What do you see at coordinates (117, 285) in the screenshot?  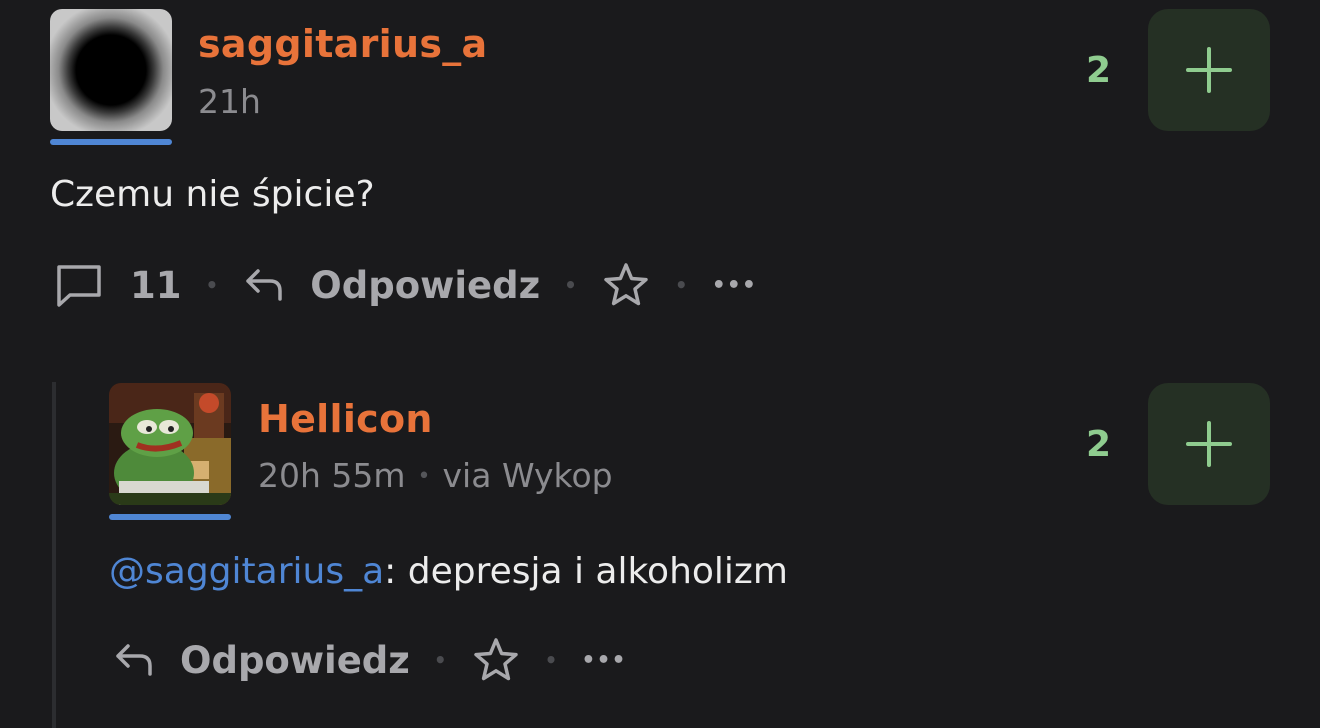 I see `comments-button: 11` at bounding box center [117, 285].